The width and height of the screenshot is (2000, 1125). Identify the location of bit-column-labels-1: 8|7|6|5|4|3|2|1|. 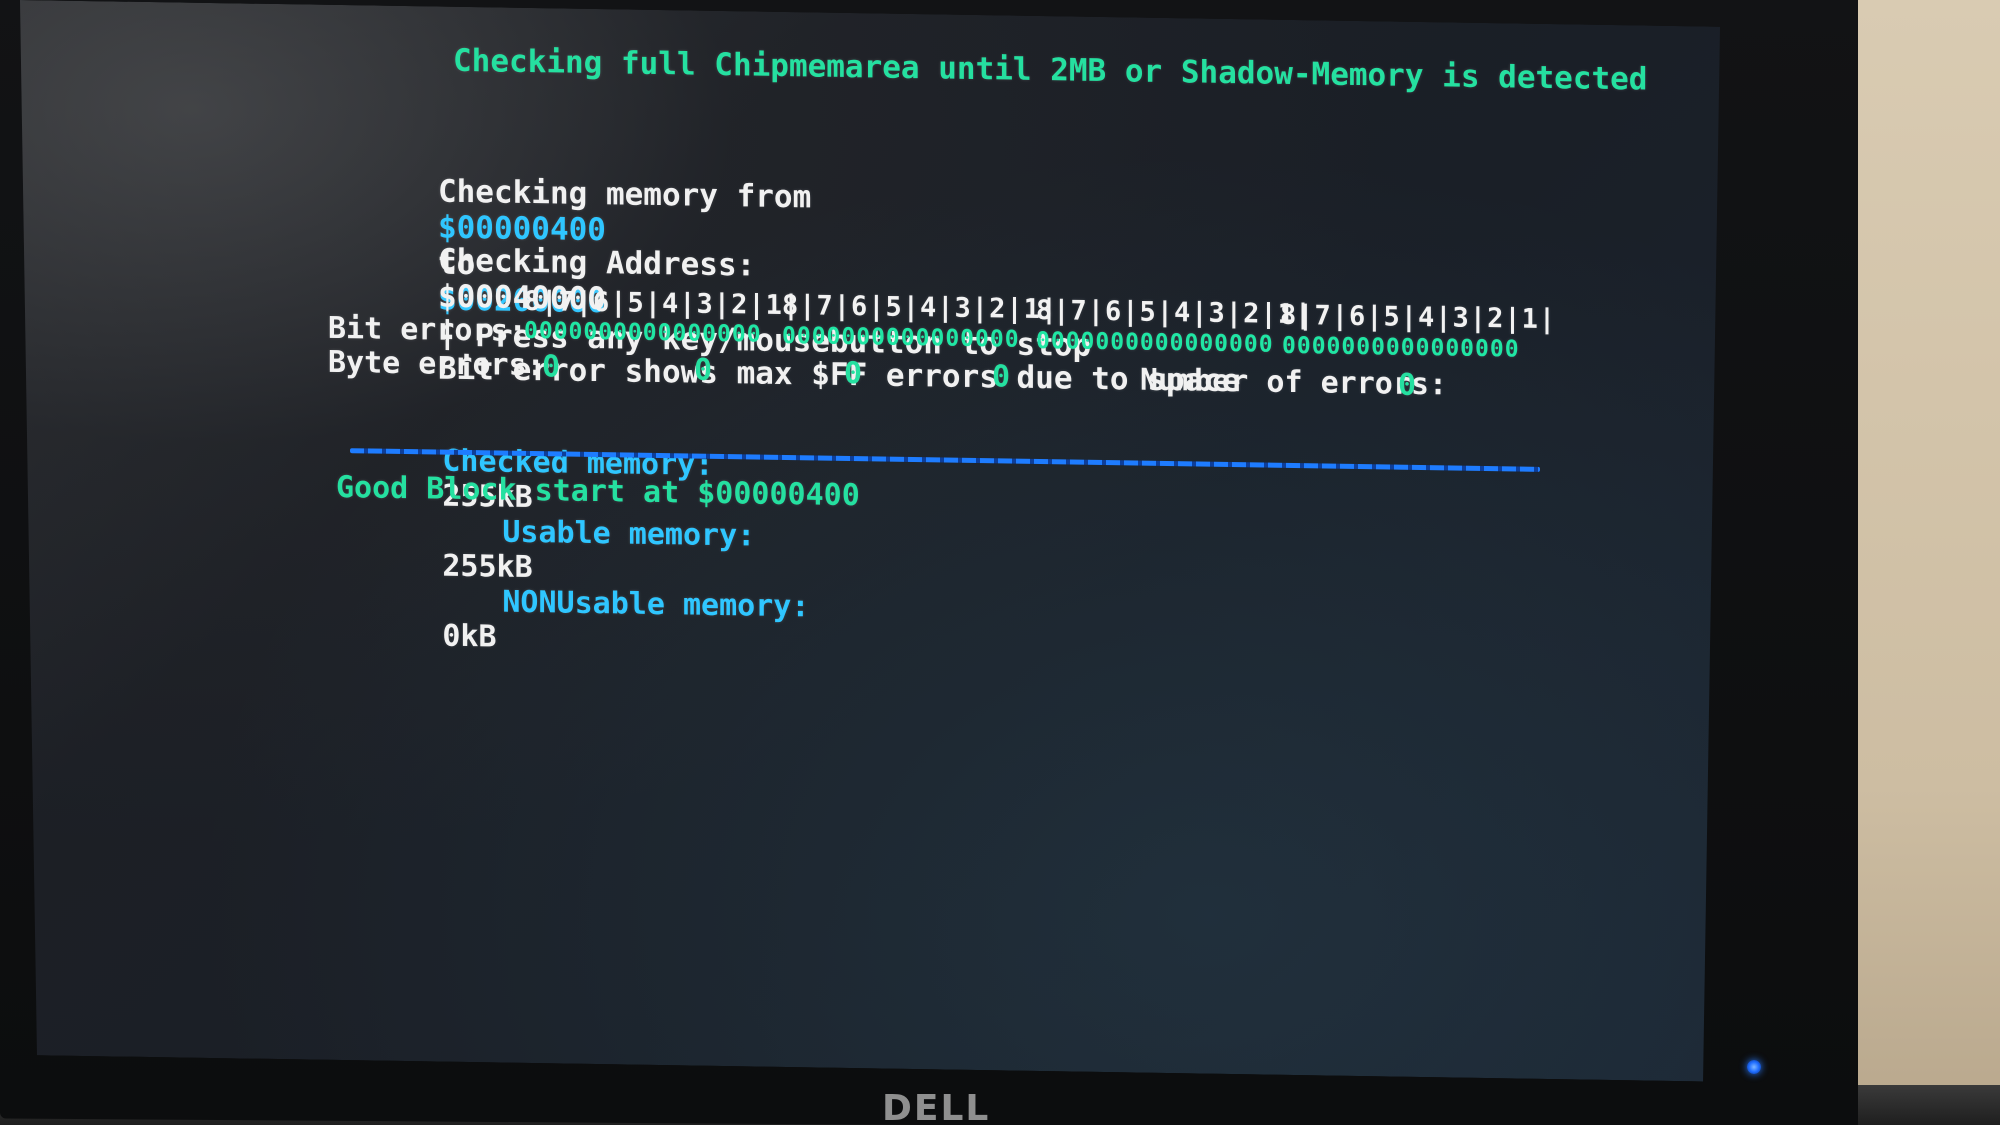
(662, 303).